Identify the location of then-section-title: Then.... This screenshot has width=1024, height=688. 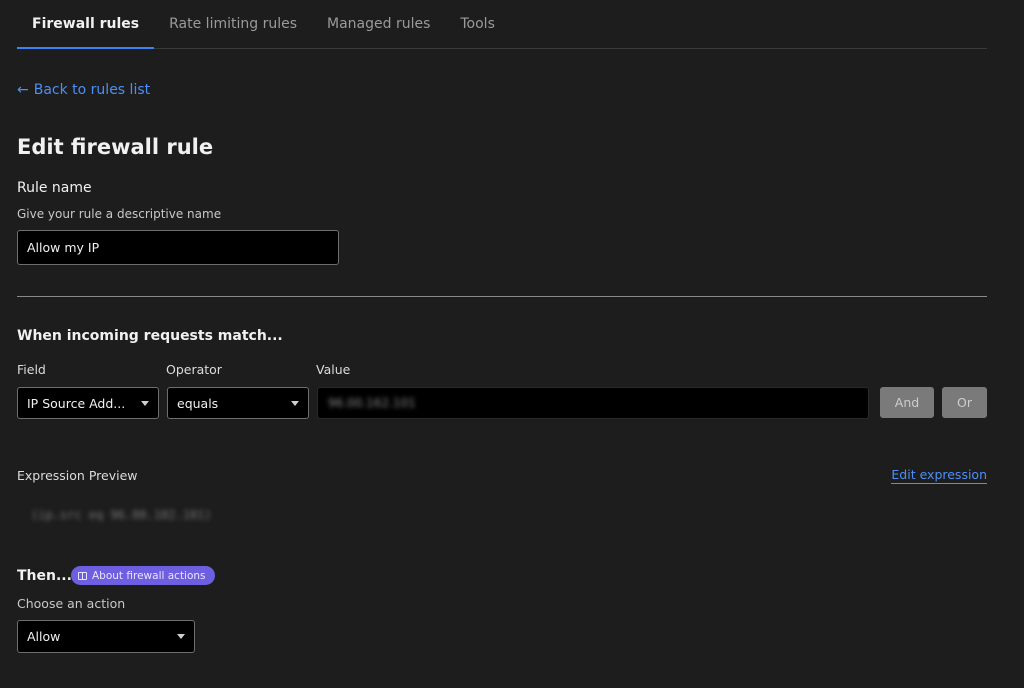
(44, 576).